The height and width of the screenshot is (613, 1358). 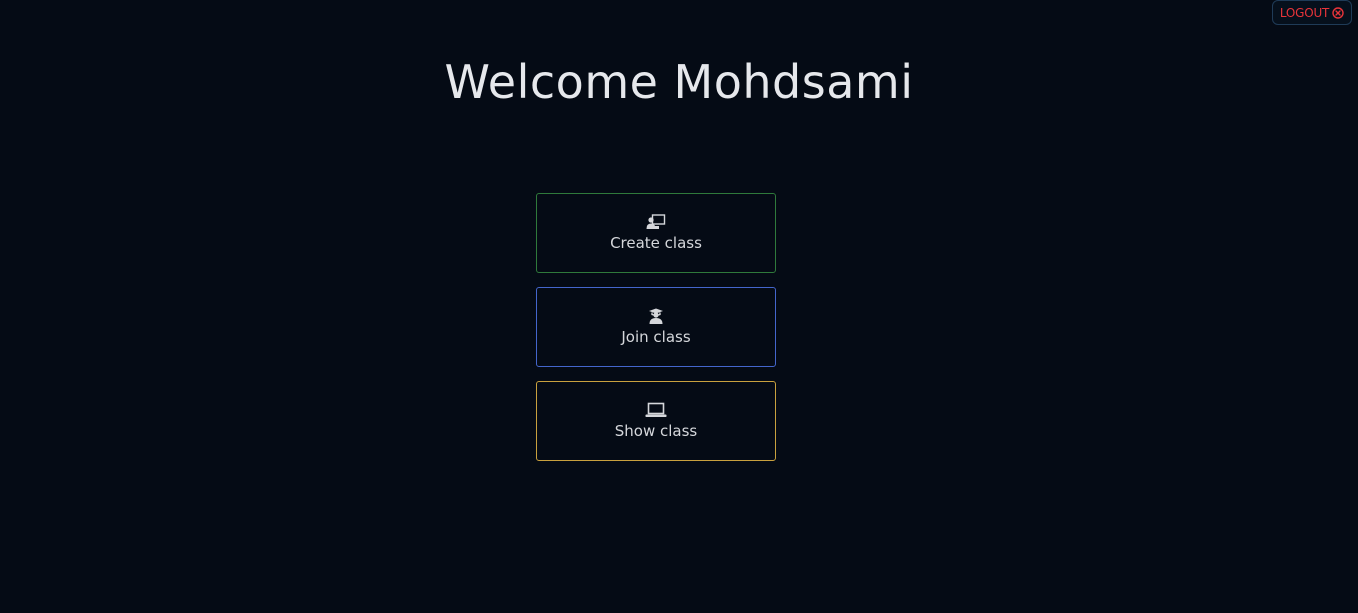 What do you see at coordinates (656, 337) in the screenshot?
I see `join-class-label: Join class` at bounding box center [656, 337].